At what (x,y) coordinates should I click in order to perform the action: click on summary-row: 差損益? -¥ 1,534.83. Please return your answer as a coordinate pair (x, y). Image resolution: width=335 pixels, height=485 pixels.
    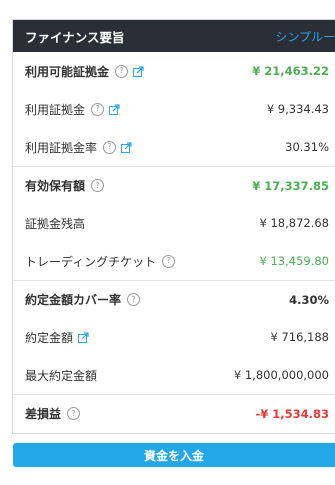
    Looking at the image, I should click on (174, 413).